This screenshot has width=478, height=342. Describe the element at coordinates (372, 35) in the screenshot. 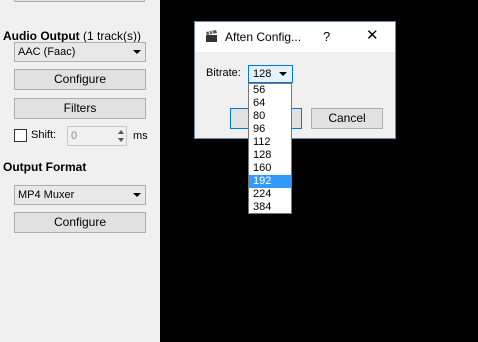

I see `close-button: ✕` at that location.